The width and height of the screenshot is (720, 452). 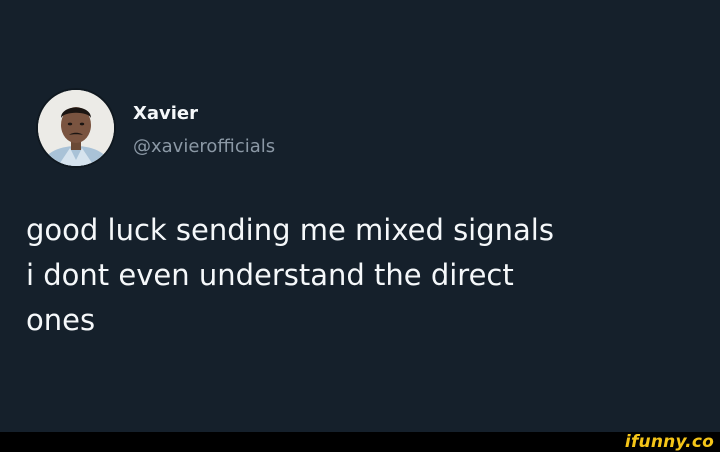 I want to click on avatar, so click(x=76, y=128).